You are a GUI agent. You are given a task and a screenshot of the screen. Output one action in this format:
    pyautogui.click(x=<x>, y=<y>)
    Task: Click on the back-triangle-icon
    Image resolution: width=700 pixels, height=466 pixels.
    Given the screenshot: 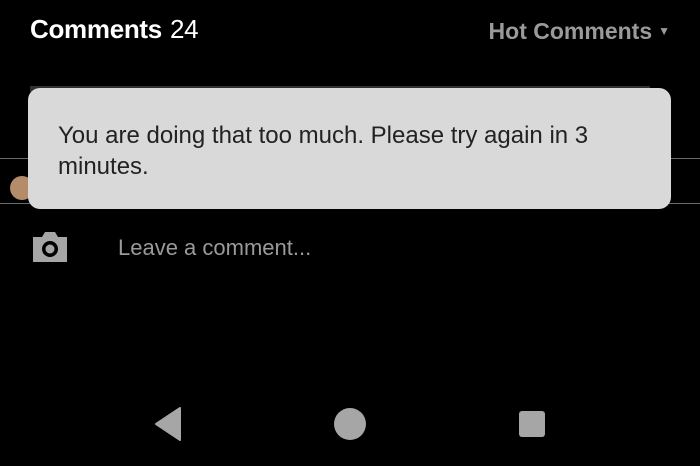 What is the action you would take?
    pyautogui.click(x=168, y=424)
    